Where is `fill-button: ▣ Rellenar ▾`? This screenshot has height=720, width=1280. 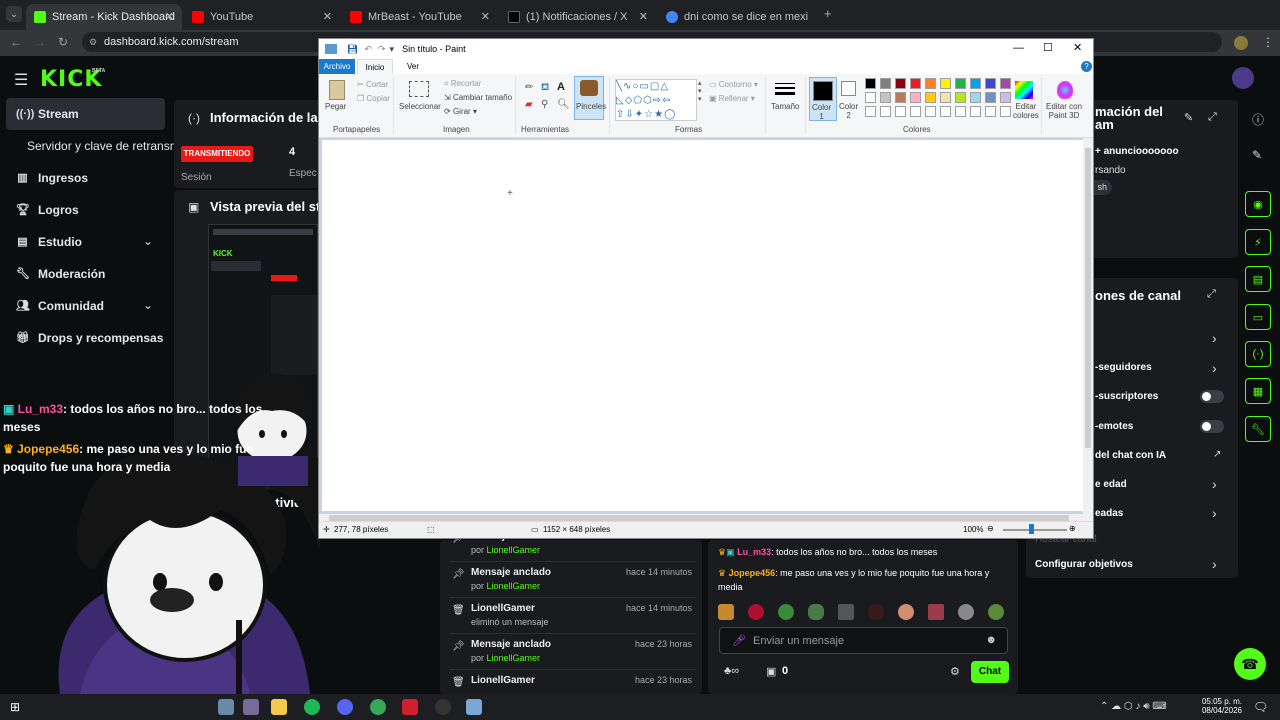
fill-button: ▣ Rellenar ▾ is located at coordinates (732, 98).